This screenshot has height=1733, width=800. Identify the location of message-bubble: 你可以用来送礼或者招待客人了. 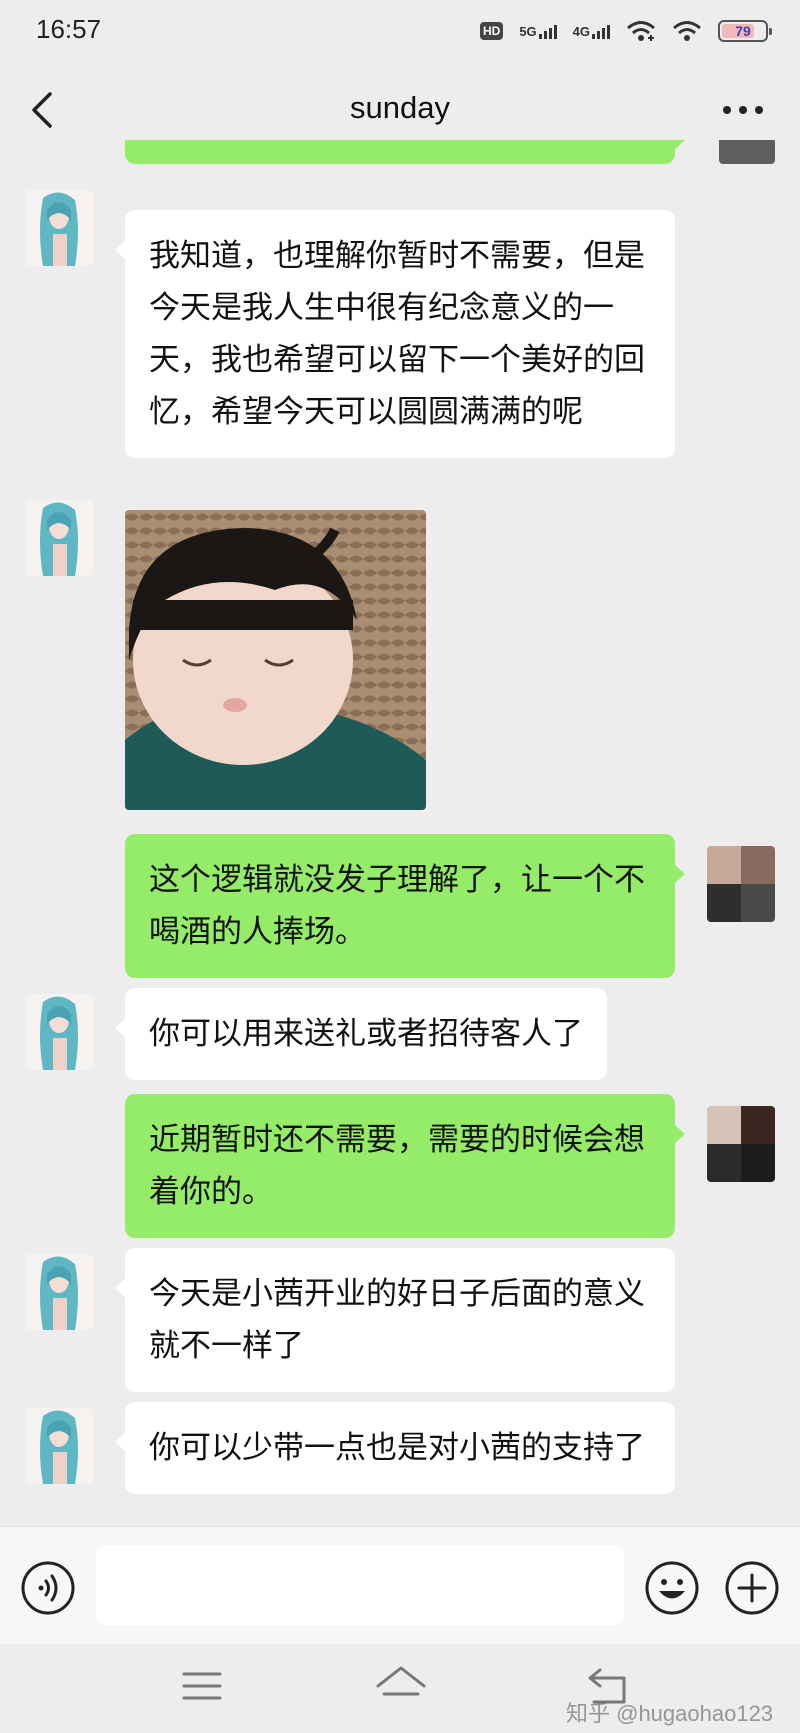
(361, 1034).